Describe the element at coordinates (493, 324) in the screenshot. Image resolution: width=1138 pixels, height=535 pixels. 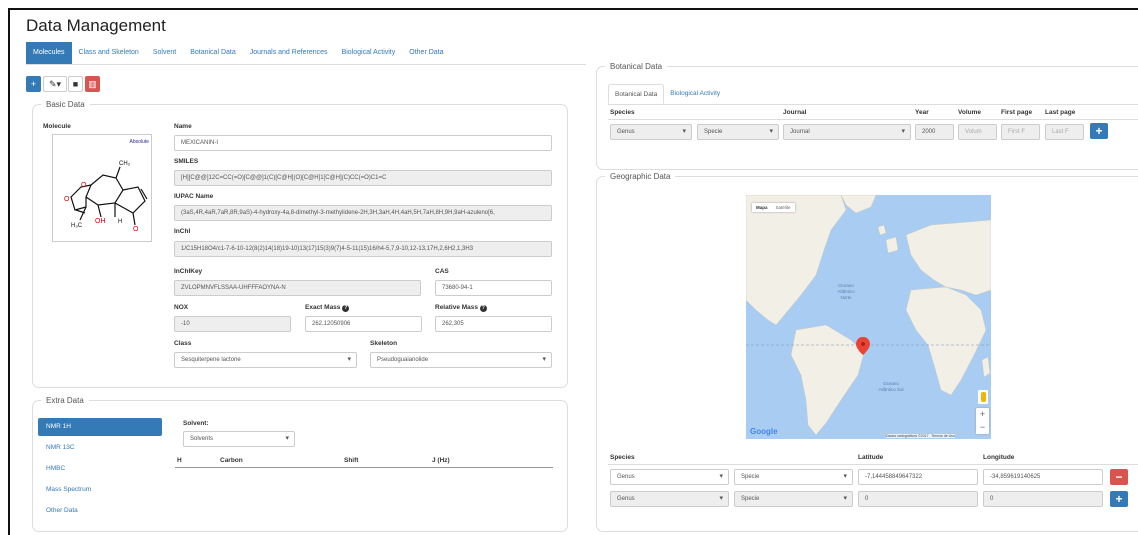
I see `relative-mass-input: 262,305` at that location.